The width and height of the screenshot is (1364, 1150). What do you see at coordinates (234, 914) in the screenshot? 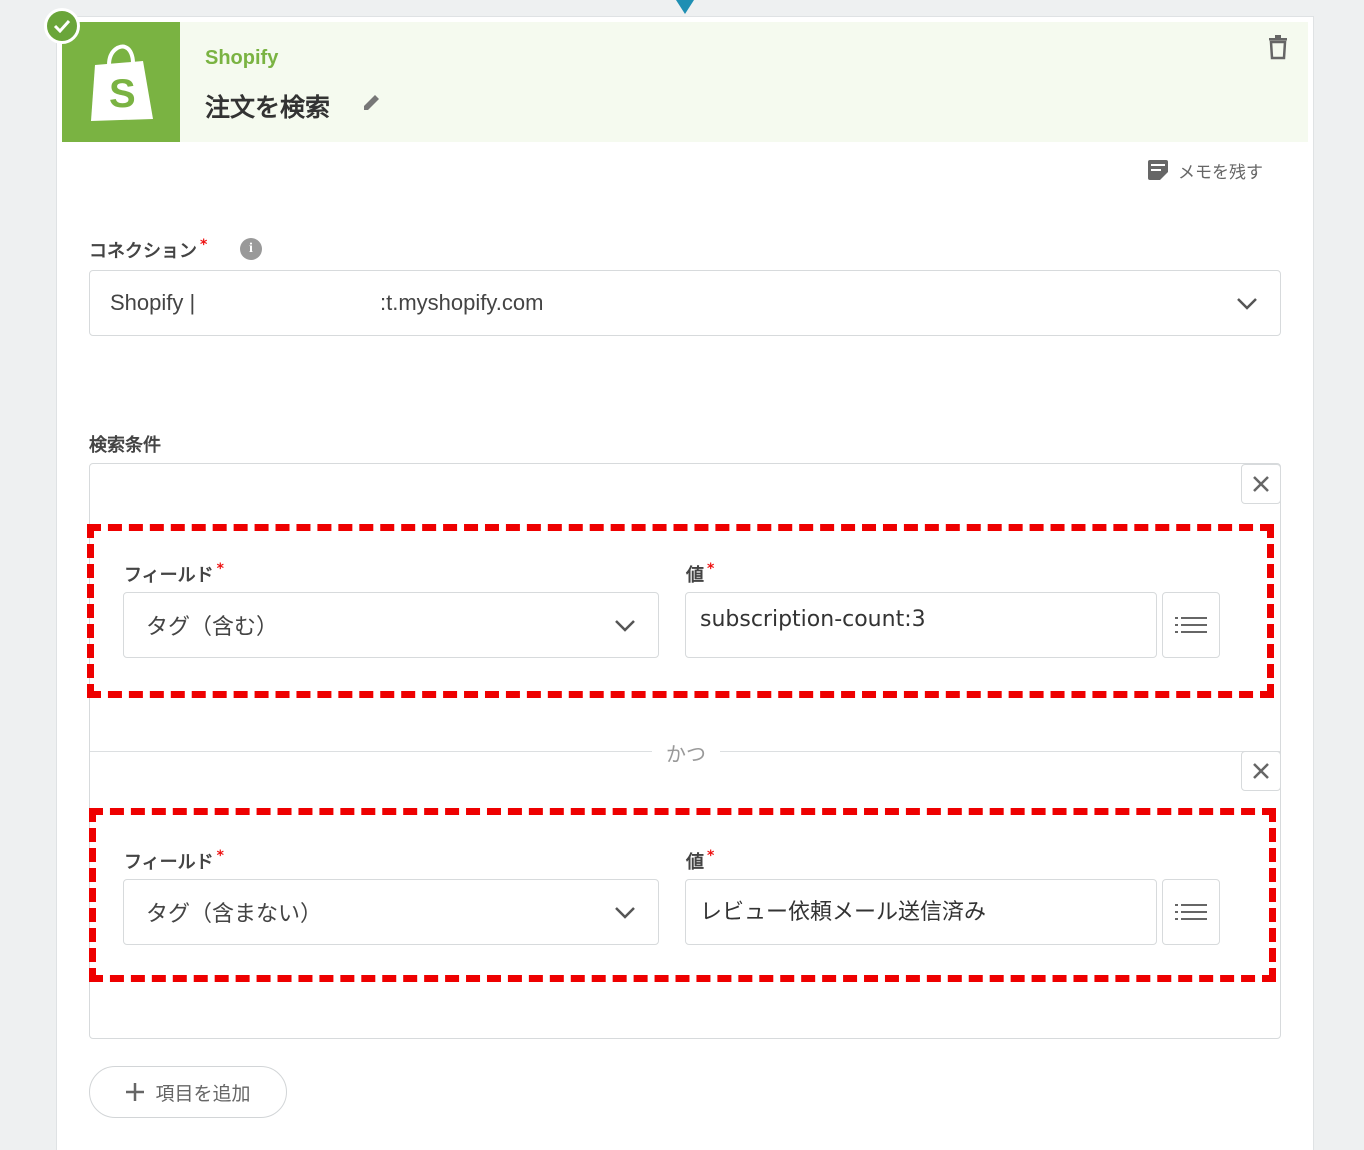
I see `field-select-value: タグ（含まない）` at bounding box center [234, 914].